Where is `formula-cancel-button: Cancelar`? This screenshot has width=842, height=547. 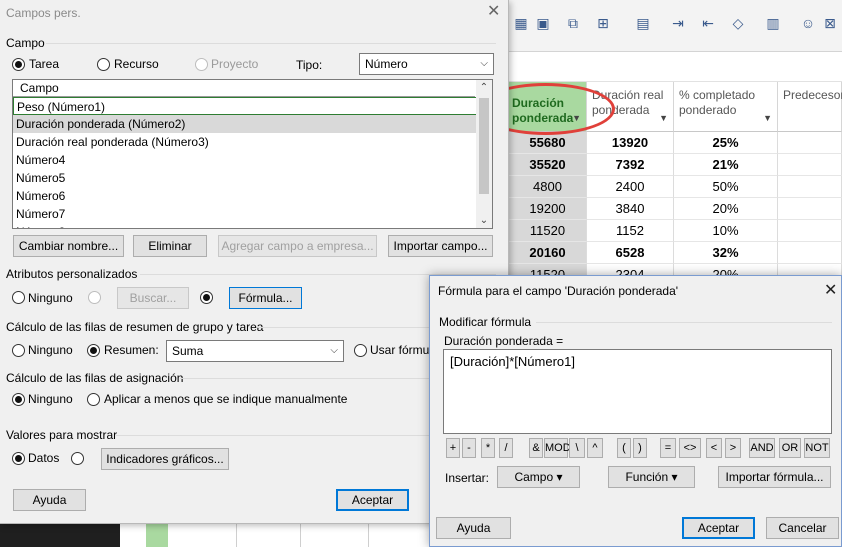 formula-cancel-button: Cancelar is located at coordinates (802, 528).